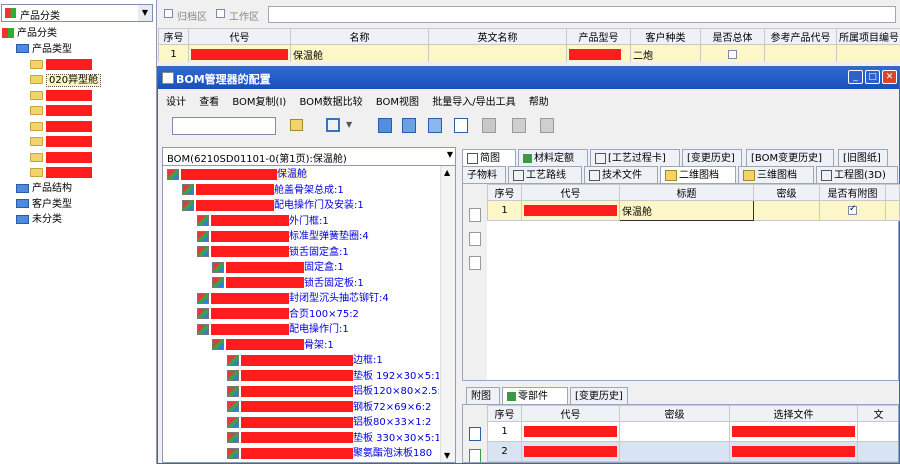  I want to click on table-row: 1 保温舱 二炮, so click(529, 53).